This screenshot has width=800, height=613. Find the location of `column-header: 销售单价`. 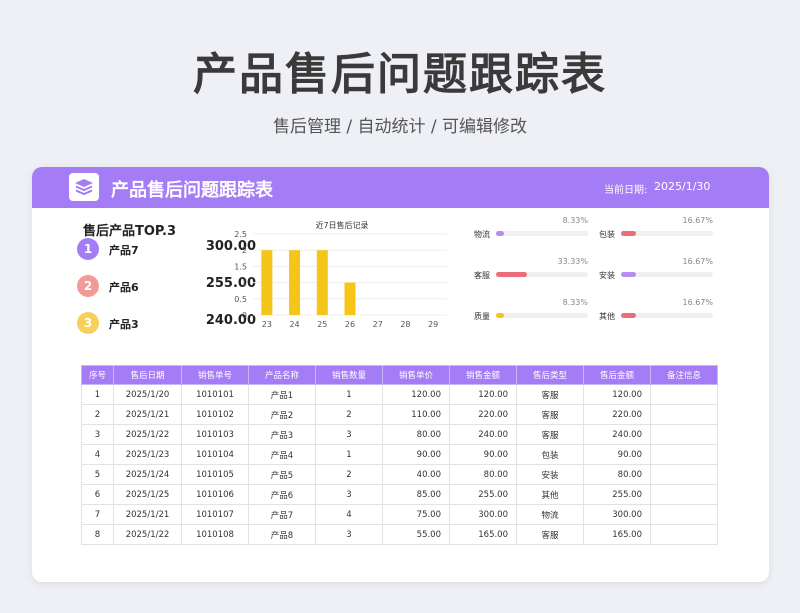

column-header: 销售单价 is located at coordinates (416, 375).